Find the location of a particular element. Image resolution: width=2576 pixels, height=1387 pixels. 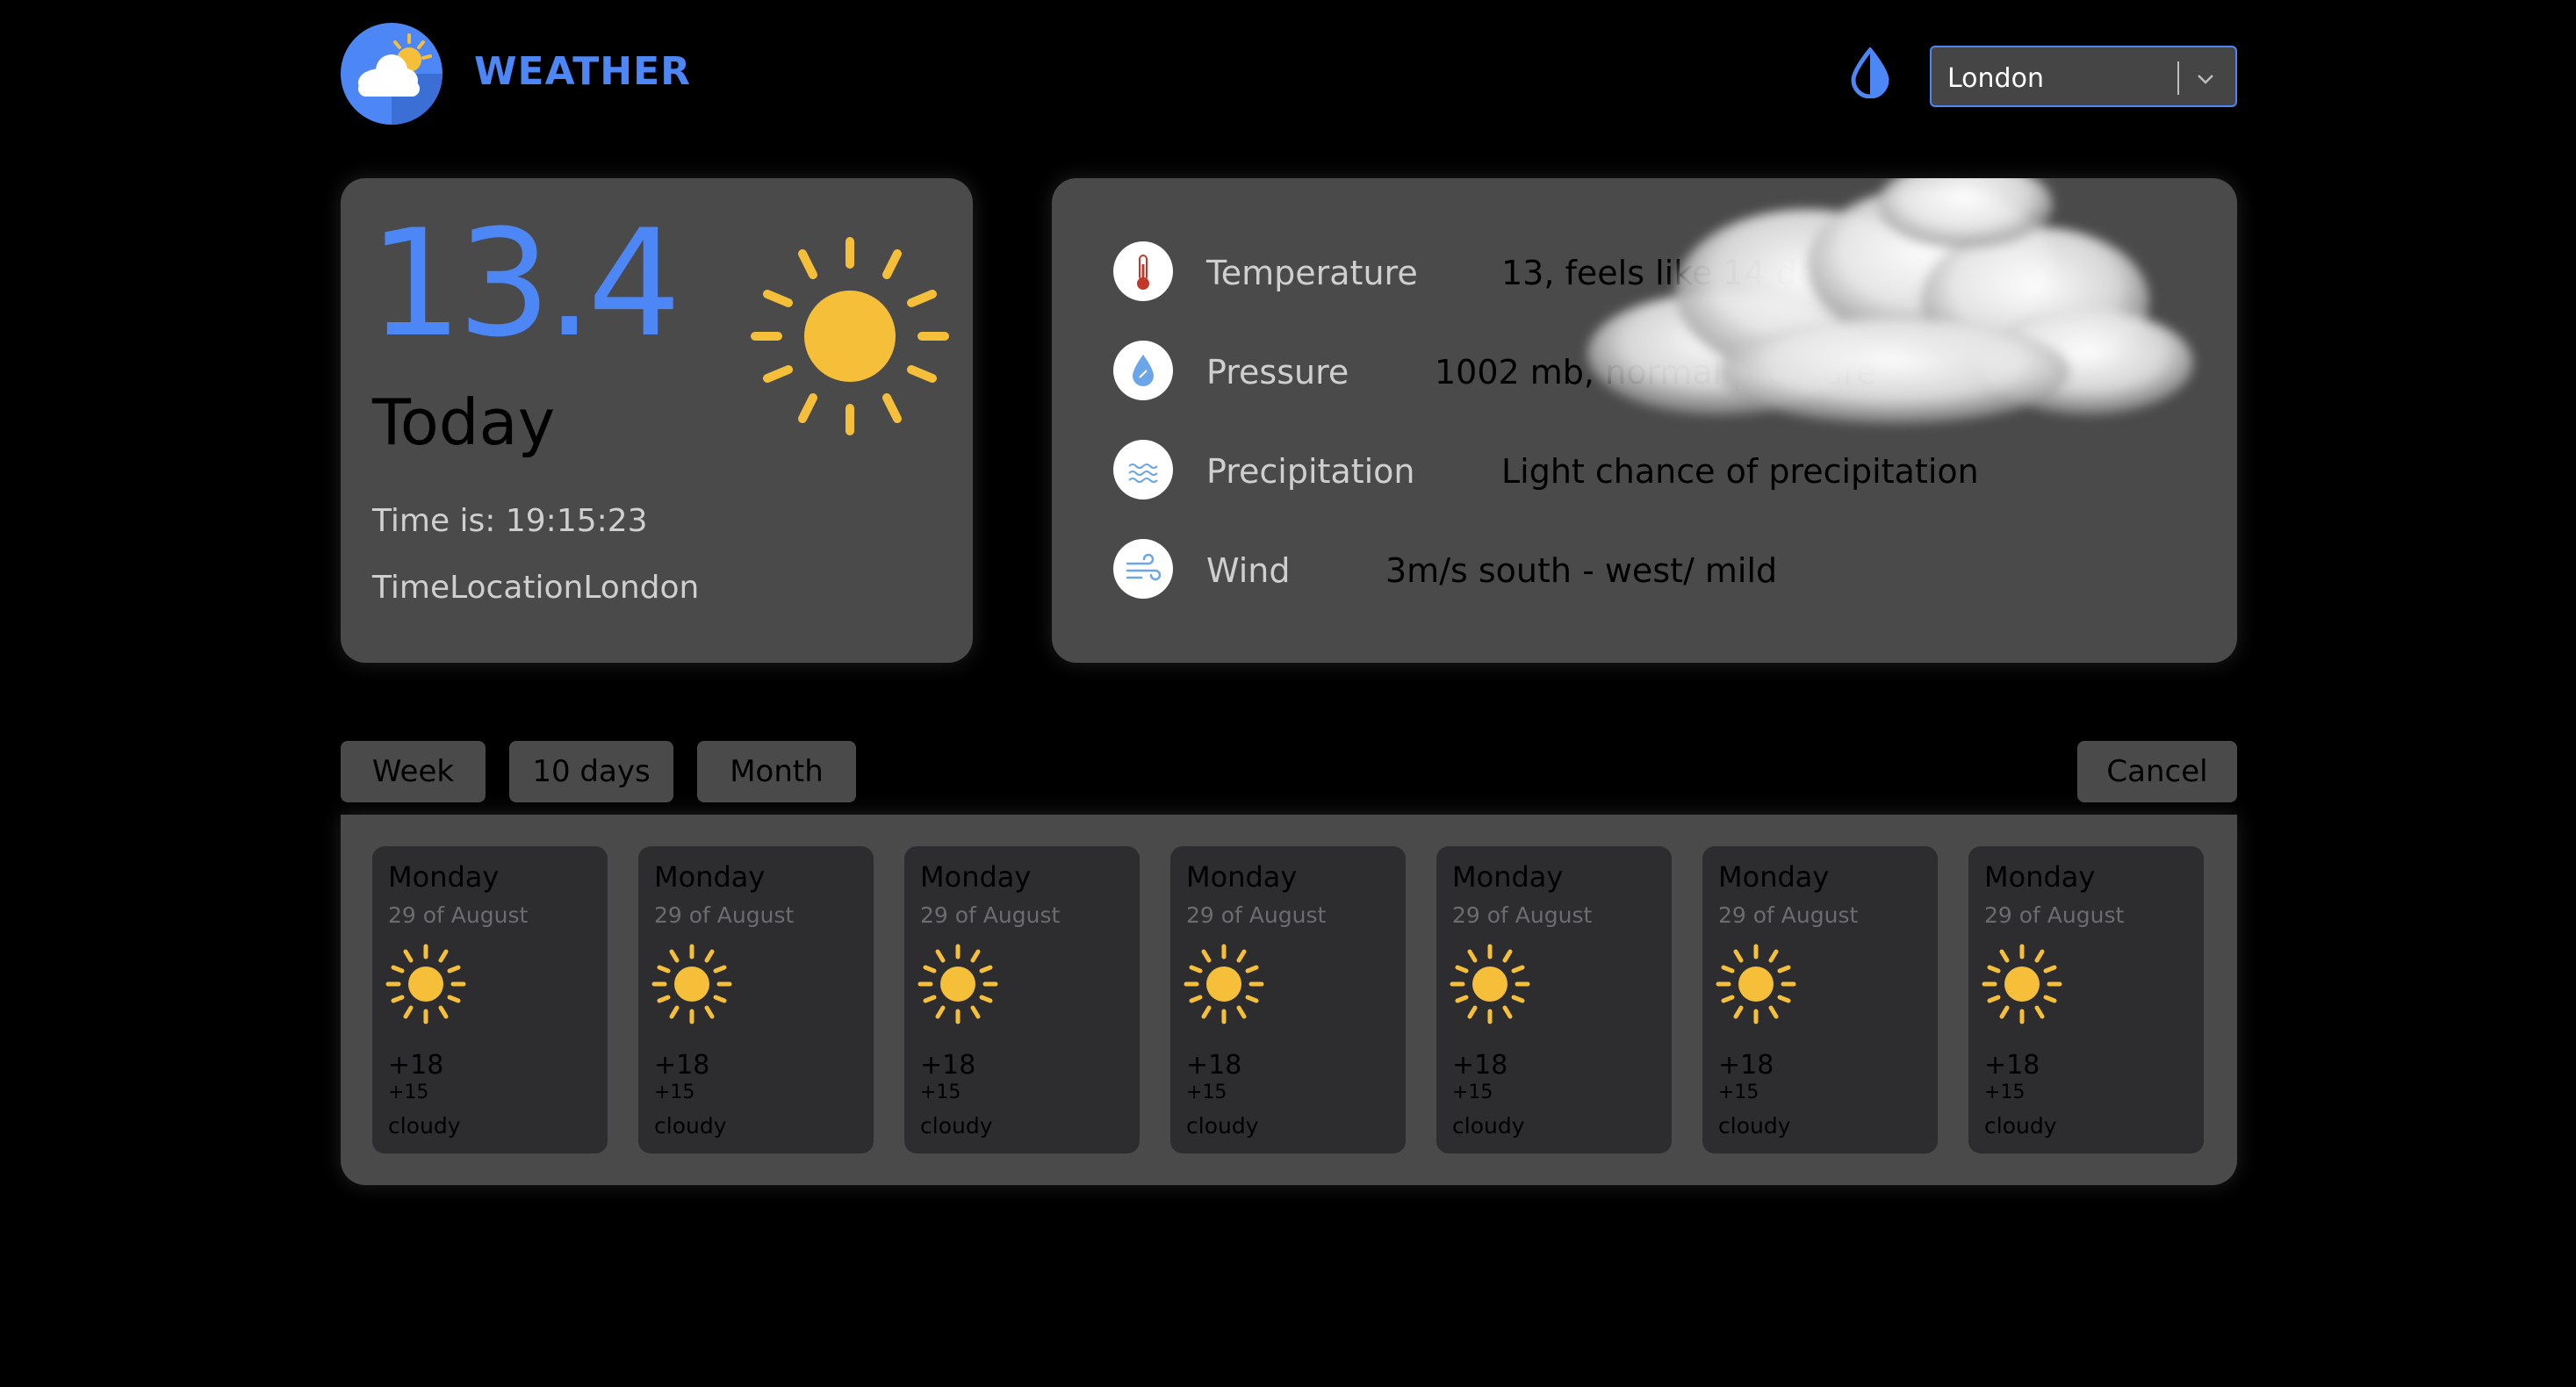

thermometer-icon is located at coordinates (1143, 271).